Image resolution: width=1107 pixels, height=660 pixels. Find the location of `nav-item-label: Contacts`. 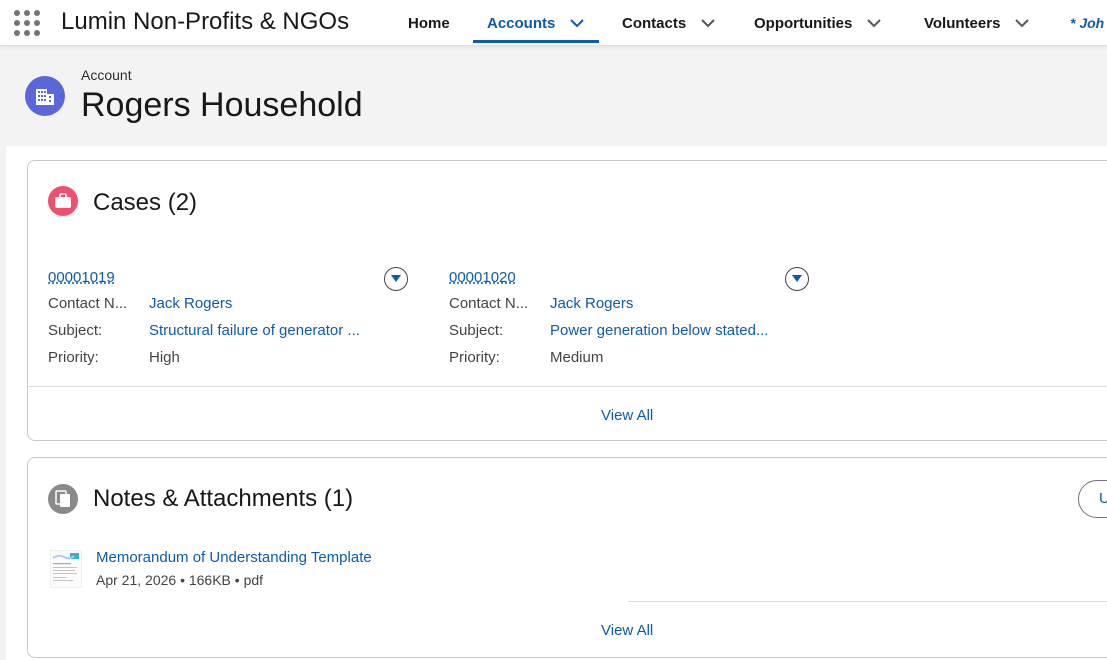

nav-item-label: Contacts is located at coordinates (654, 23).